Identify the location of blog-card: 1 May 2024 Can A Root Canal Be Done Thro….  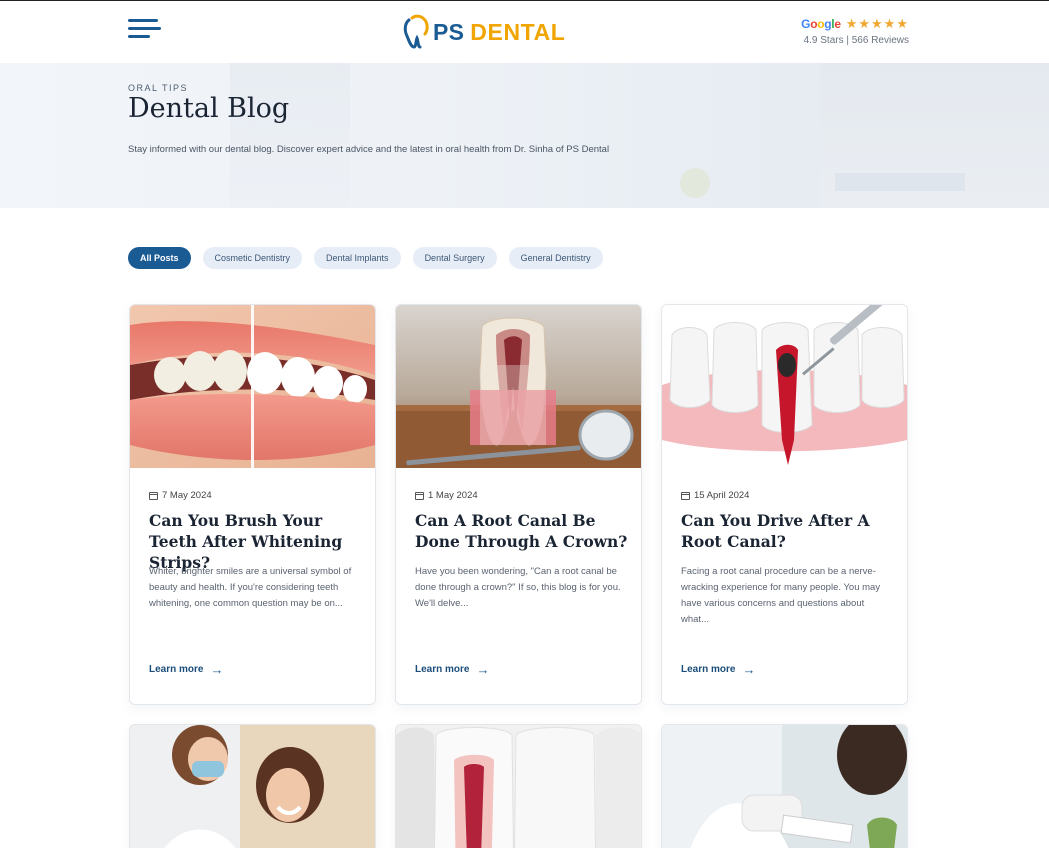
(518, 504).